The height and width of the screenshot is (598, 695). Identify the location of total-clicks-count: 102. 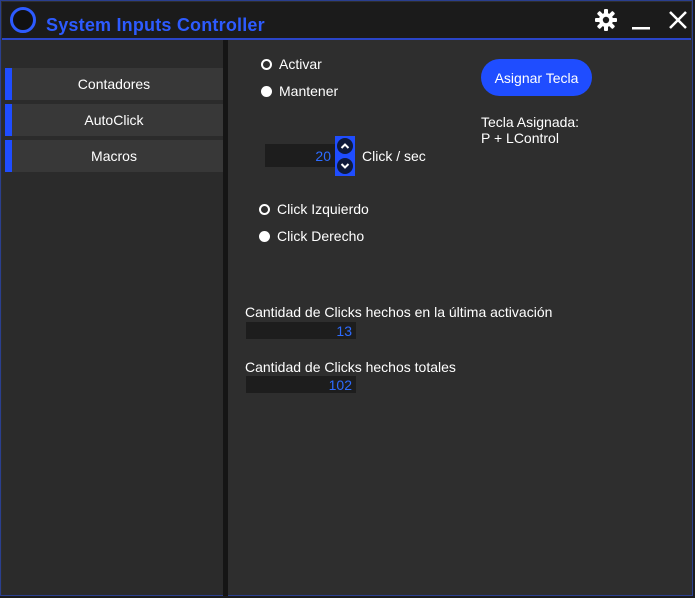
(301, 384).